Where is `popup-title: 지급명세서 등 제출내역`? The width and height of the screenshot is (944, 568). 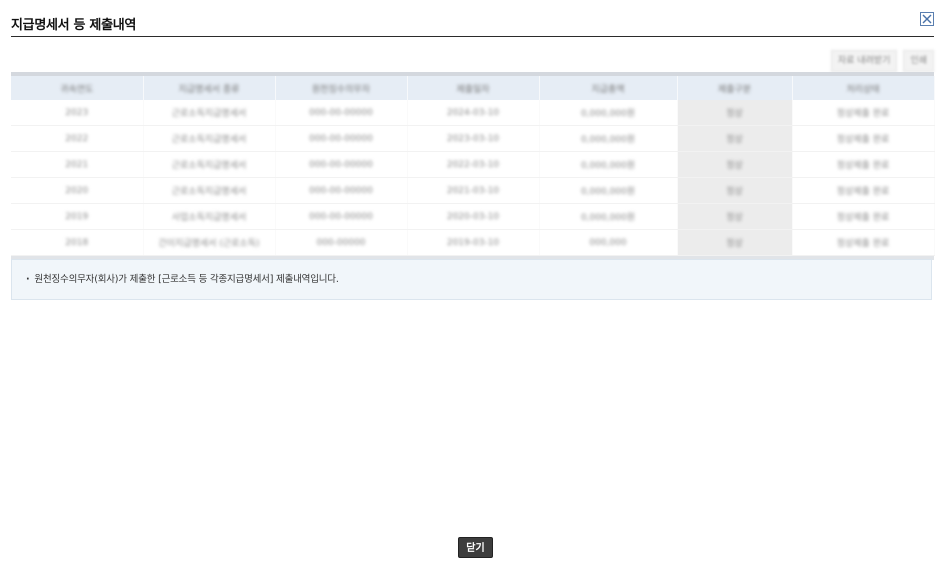 popup-title: 지급명세서 등 제출내역 is located at coordinates (74, 25).